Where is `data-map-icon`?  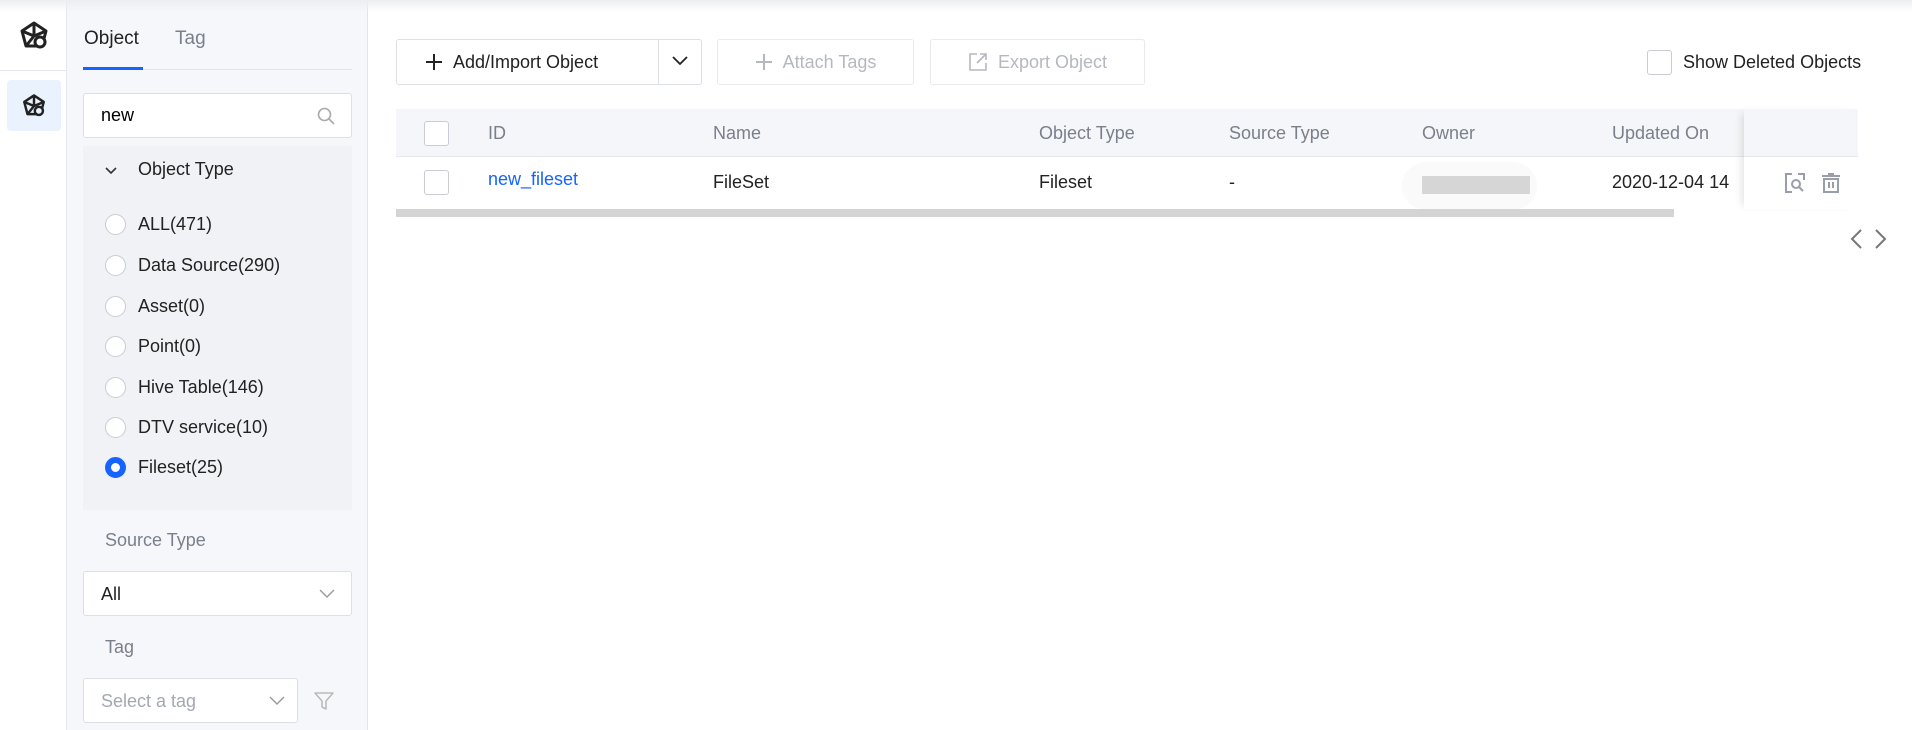
data-map-icon is located at coordinates (34, 104).